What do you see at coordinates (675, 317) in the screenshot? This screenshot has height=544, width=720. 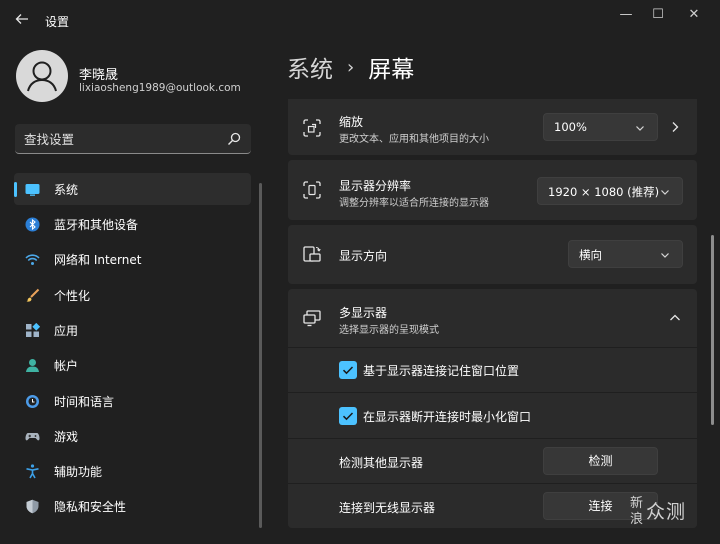 I see `chevron-up-icon` at bounding box center [675, 317].